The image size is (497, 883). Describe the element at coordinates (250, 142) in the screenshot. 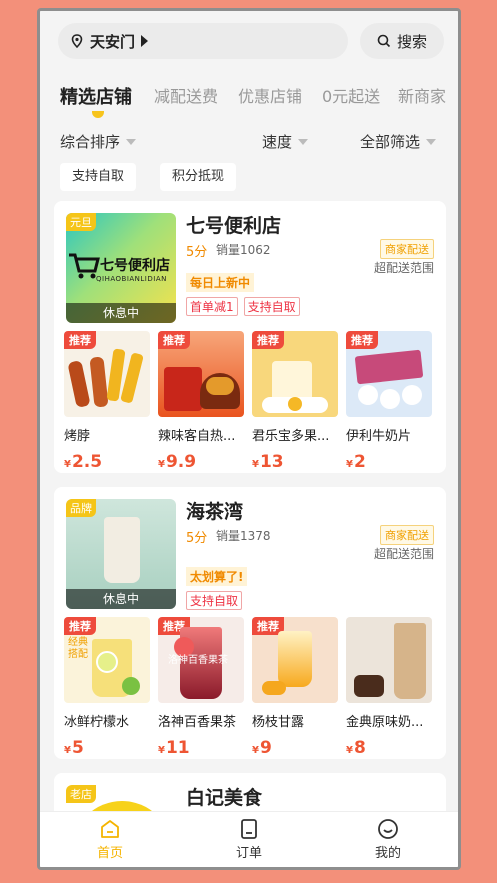

I see `sort-row: 综合排序 速度 全部筛选` at that location.